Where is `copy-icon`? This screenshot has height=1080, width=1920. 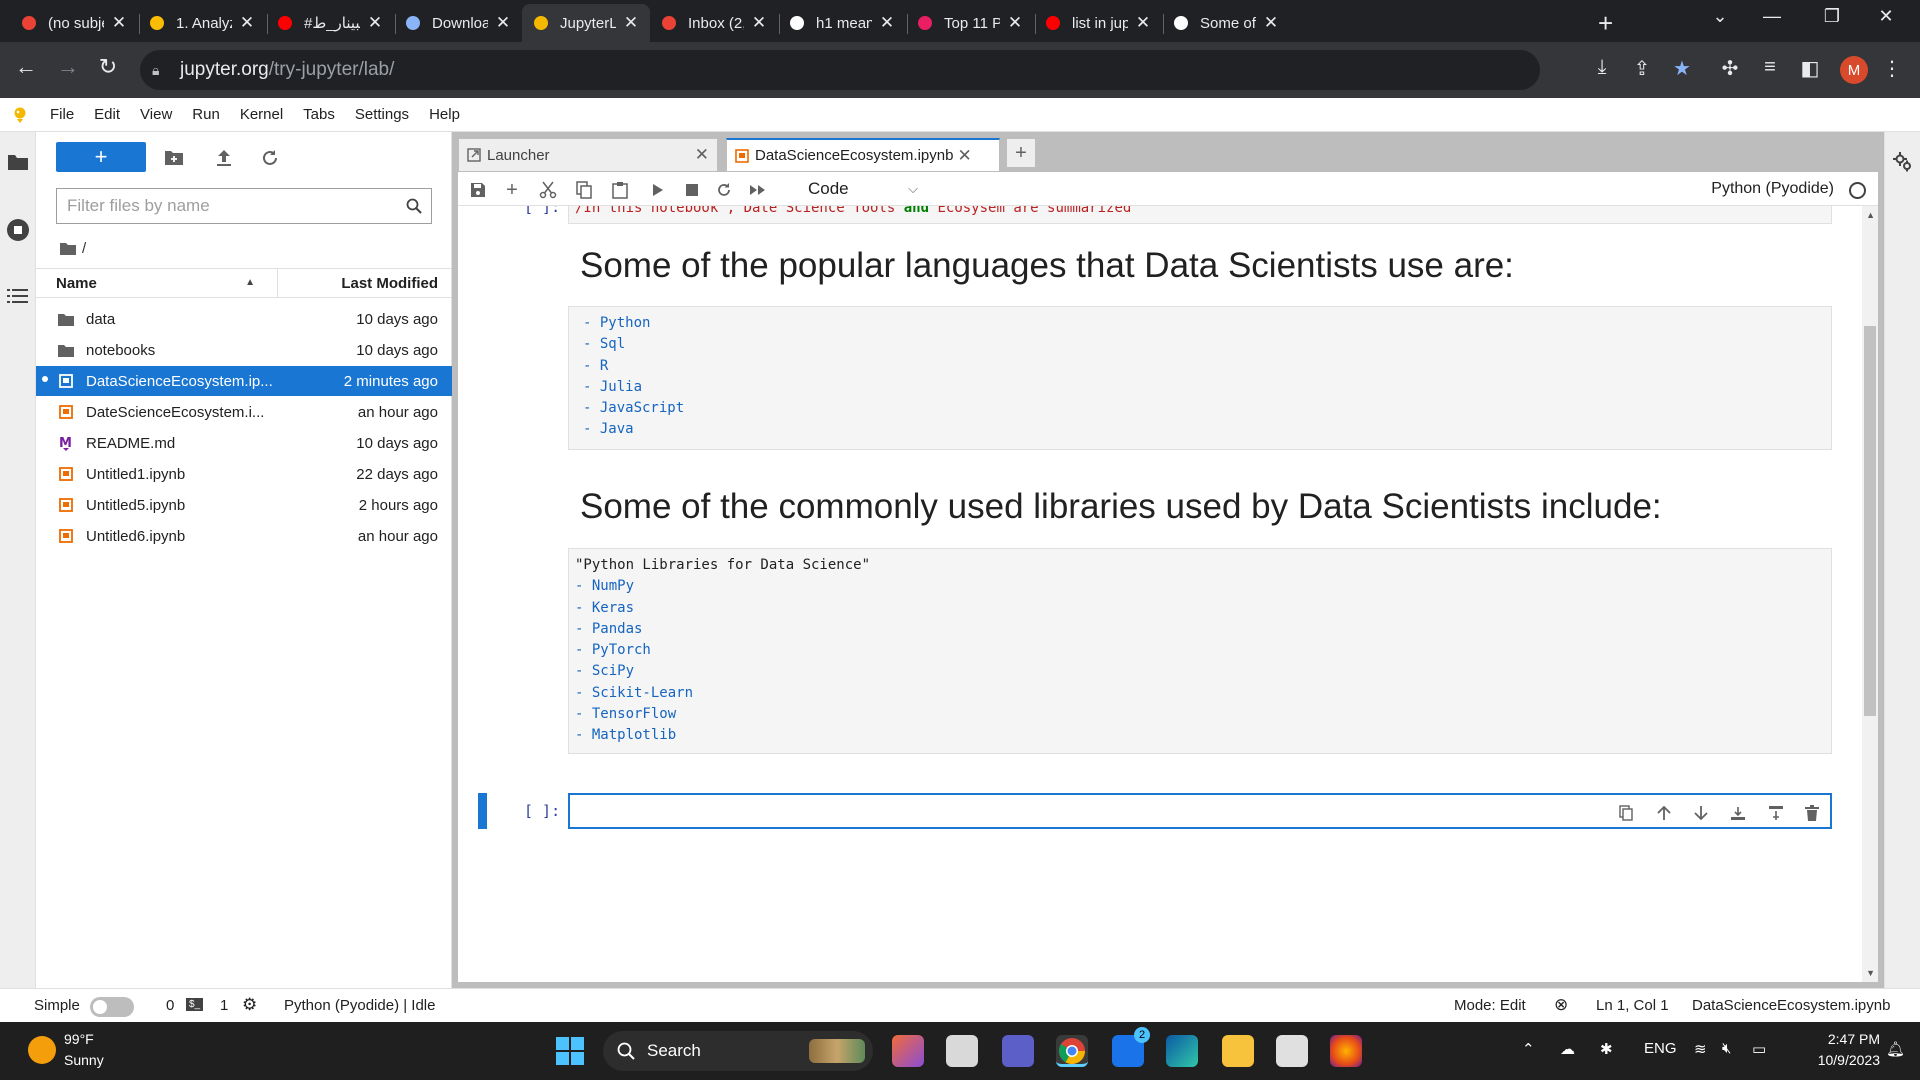 copy-icon is located at coordinates (584, 190).